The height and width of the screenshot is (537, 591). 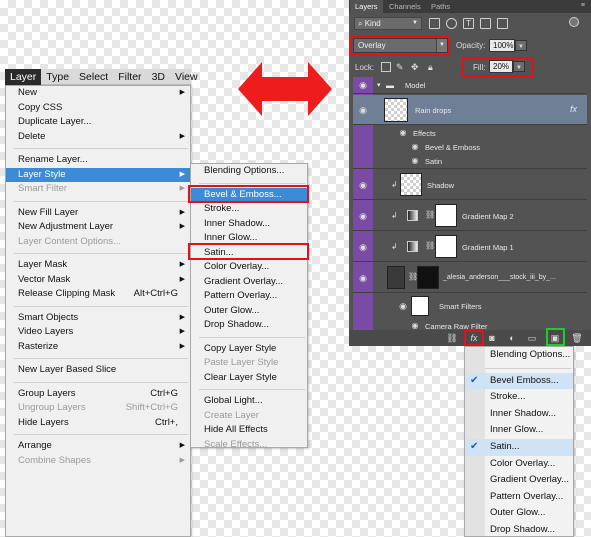 I want to click on lock-position-icon: ✥, so click(x=416, y=67).